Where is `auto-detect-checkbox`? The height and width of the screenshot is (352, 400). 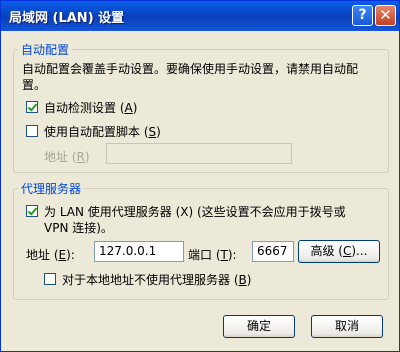
auto-detect-checkbox is located at coordinates (32, 107).